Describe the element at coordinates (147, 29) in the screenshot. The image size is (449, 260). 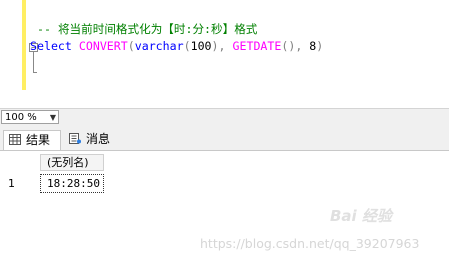
I see `sql-comment-line: -- 将当前时间格式化为【时:分:秒】格式` at that location.